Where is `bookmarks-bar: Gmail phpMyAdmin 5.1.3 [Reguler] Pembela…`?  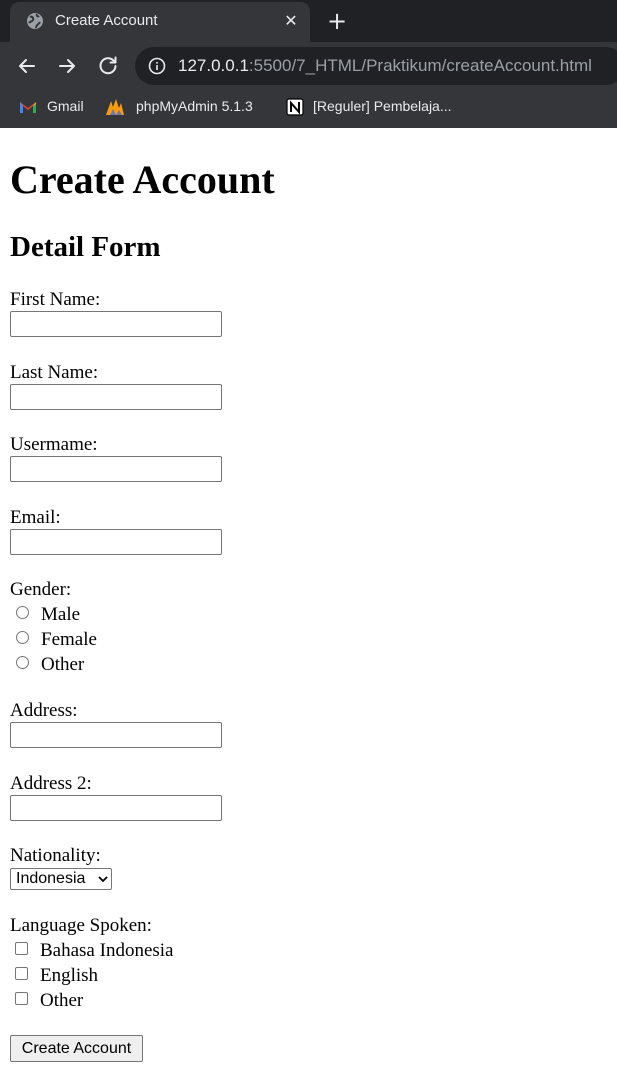
bookmarks-bar: Gmail phpMyAdmin 5.1.3 [Reguler] Pembela… is located at coordinates (308, 109).